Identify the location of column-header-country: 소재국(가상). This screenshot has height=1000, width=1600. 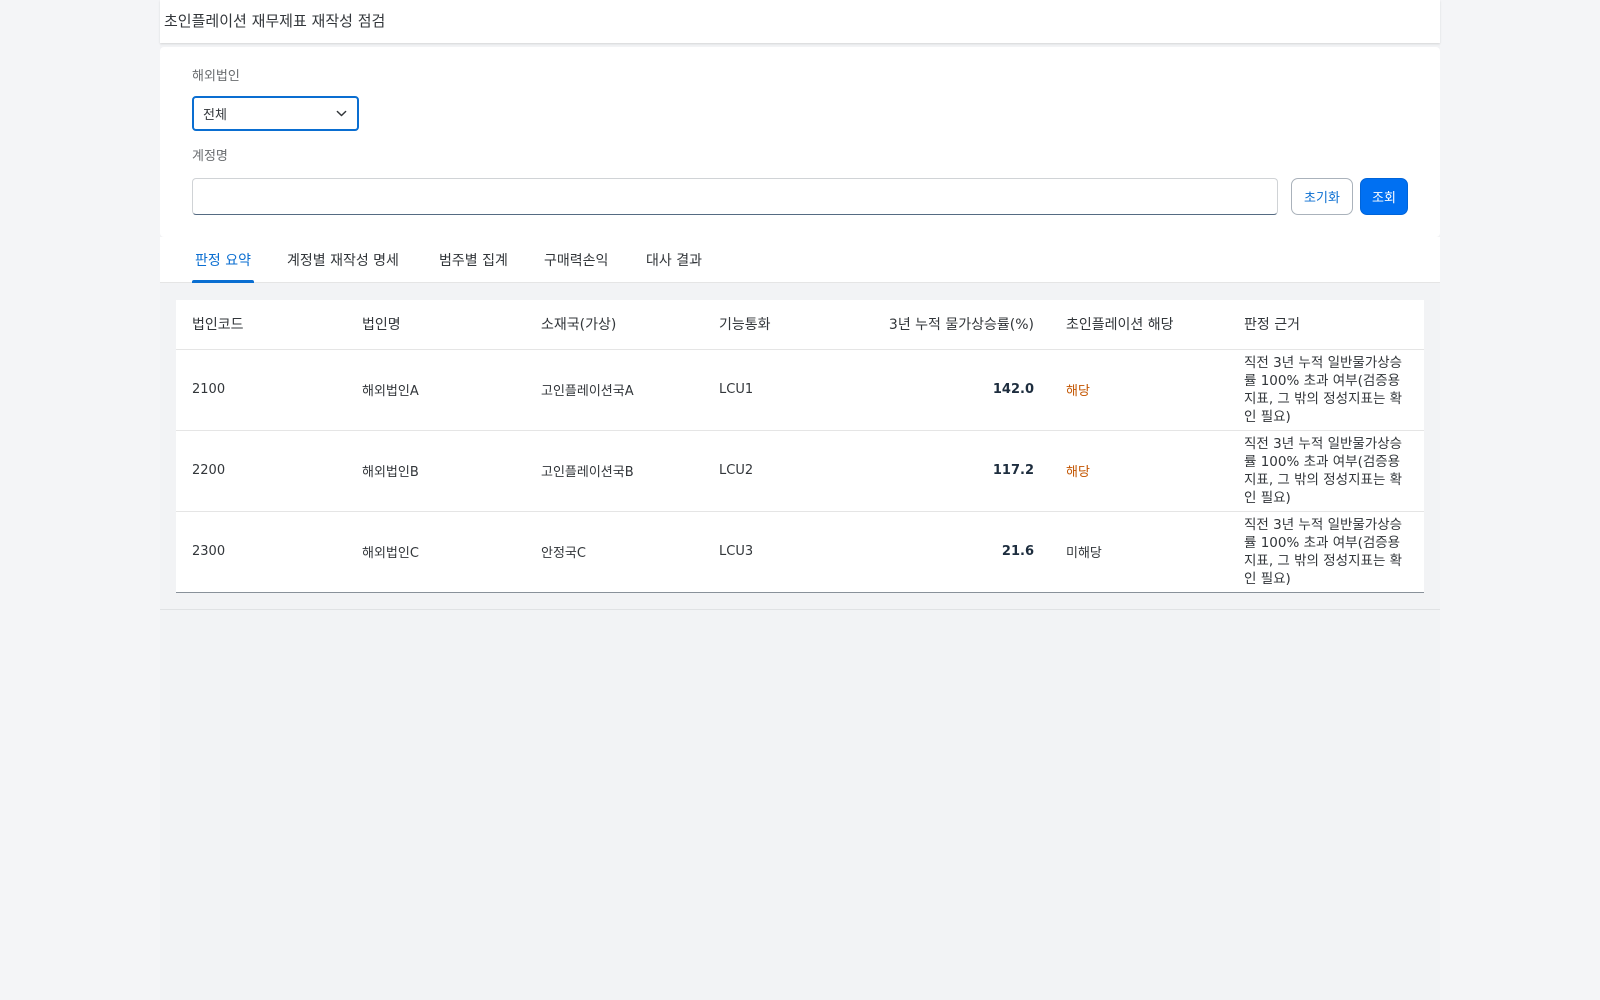
(614, 325).